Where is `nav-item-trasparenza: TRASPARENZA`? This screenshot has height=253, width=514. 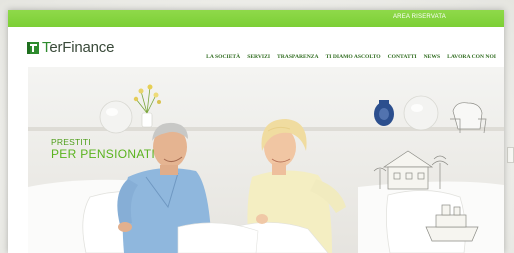
nav-item-trasparenza: TRASPARENZA is located at coordinates (298, 57).